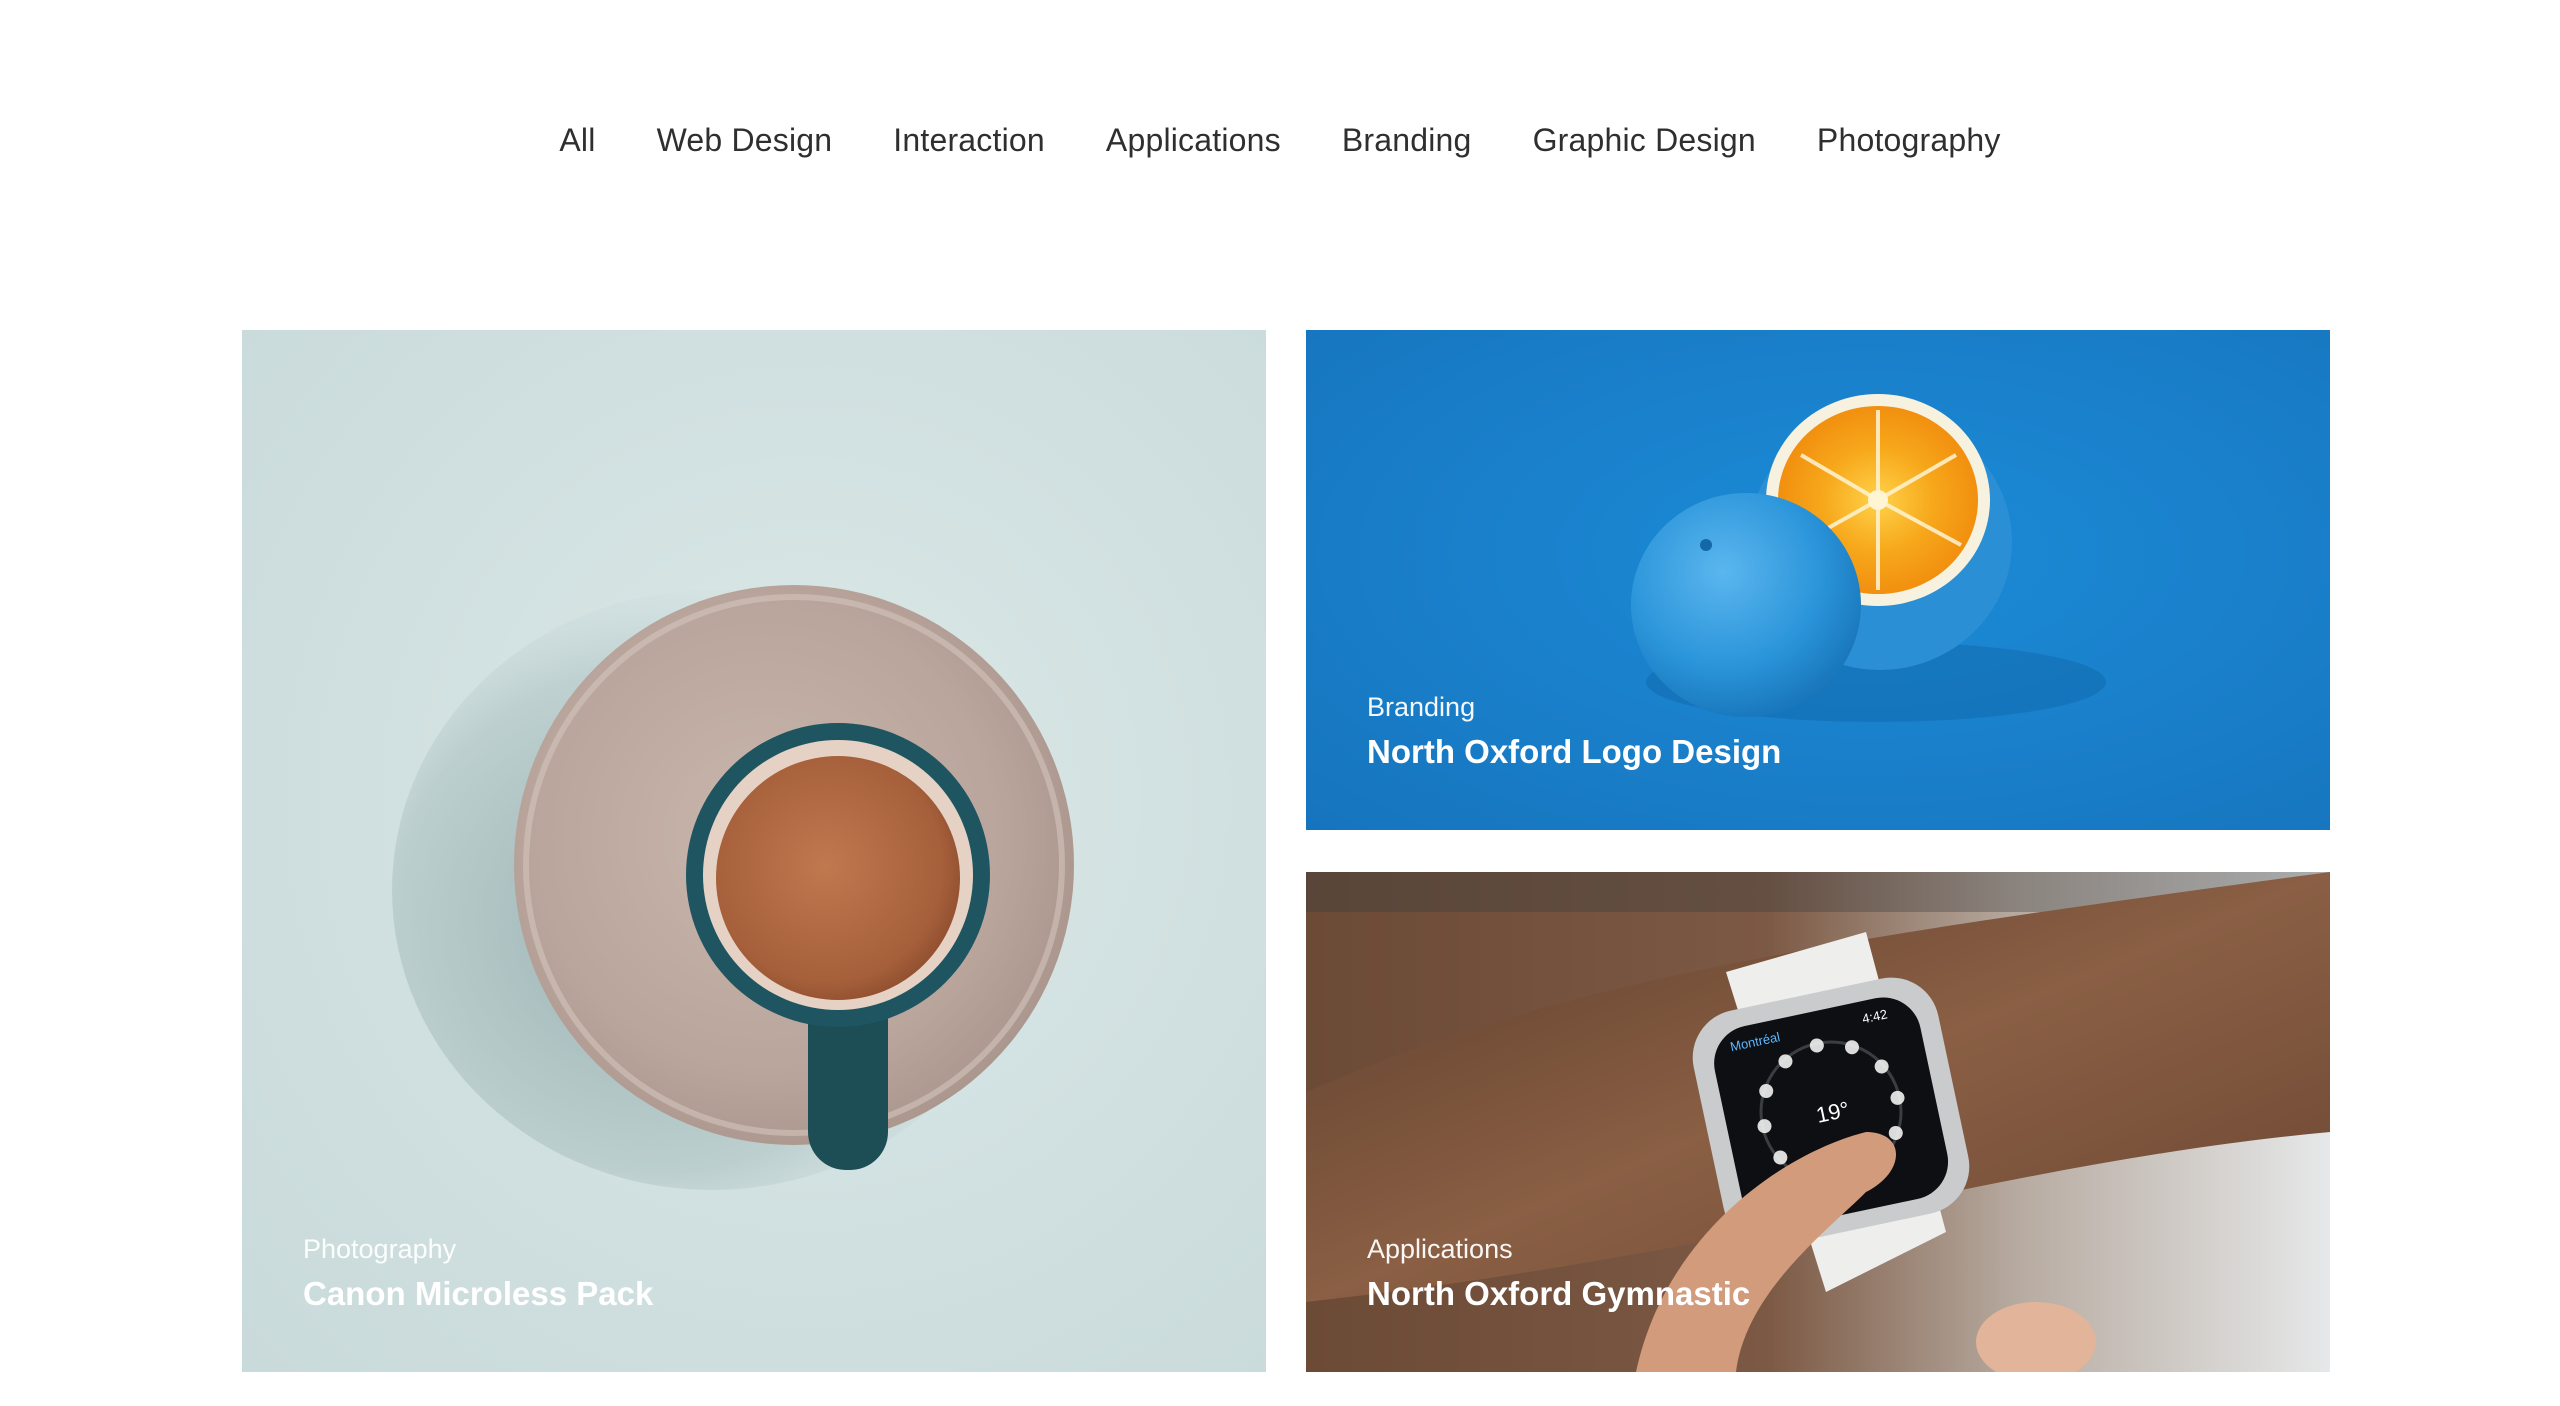  I want to click on item-category: Photography, so click(380, 1249).